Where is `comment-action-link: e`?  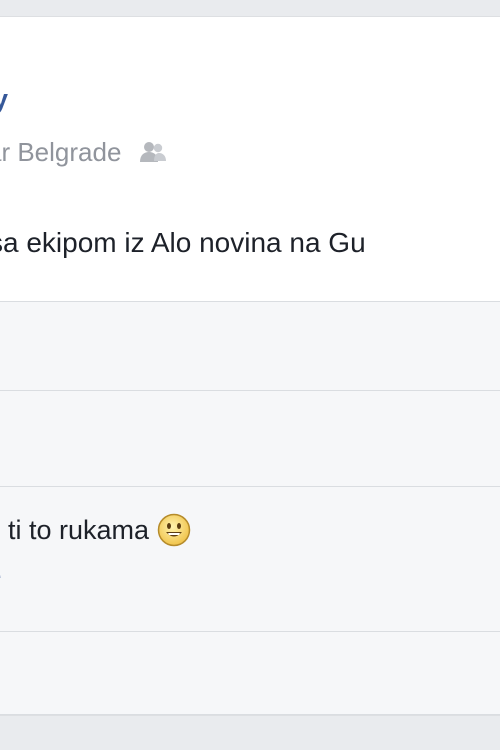 comment-action-link: e is located at coordinates (0, 577).